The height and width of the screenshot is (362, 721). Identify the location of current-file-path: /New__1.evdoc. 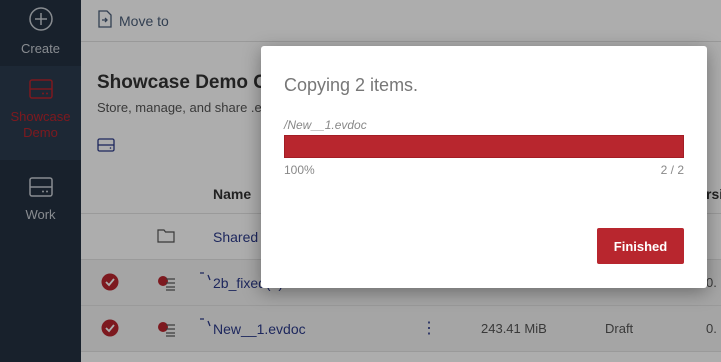
(325, 125).